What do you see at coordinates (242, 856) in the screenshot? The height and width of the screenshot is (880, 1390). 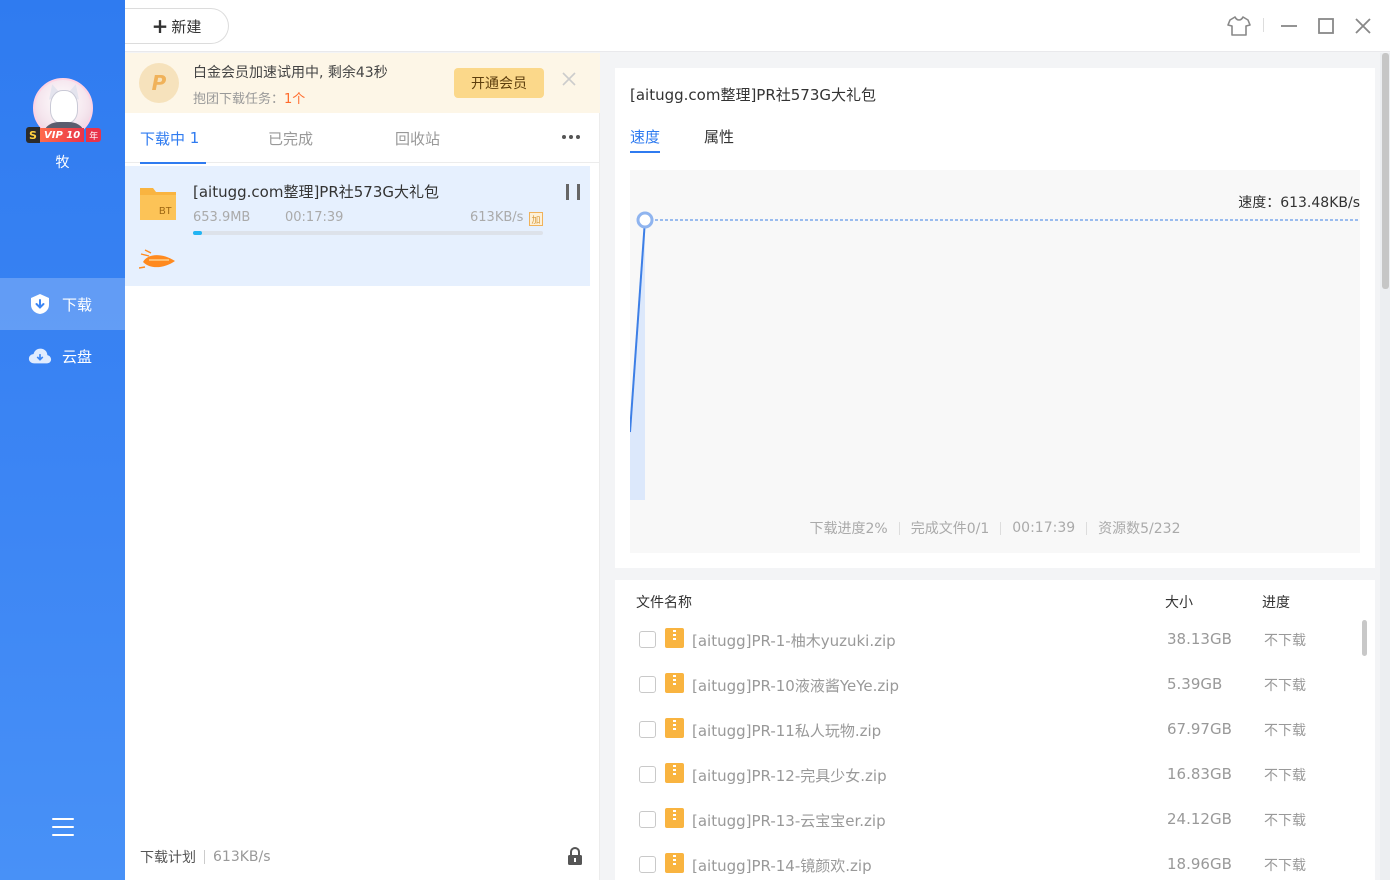 I see `total-speed: 613KB/s` at bounding box center [242, 856].